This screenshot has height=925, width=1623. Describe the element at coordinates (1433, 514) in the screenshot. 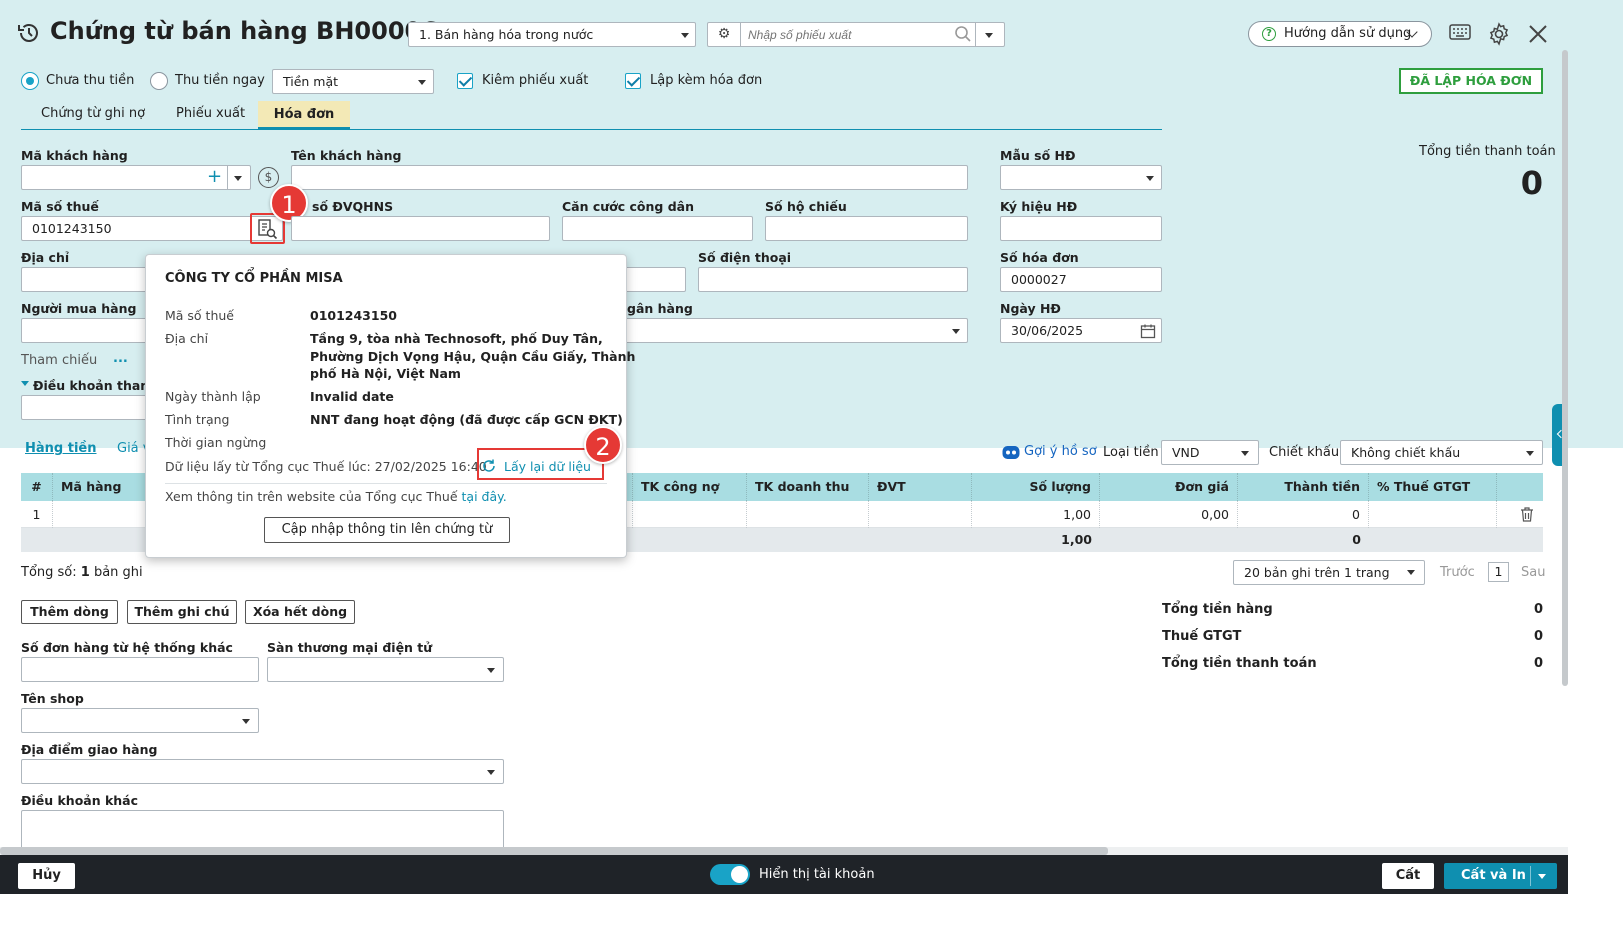

I see `row-vat` at that location.